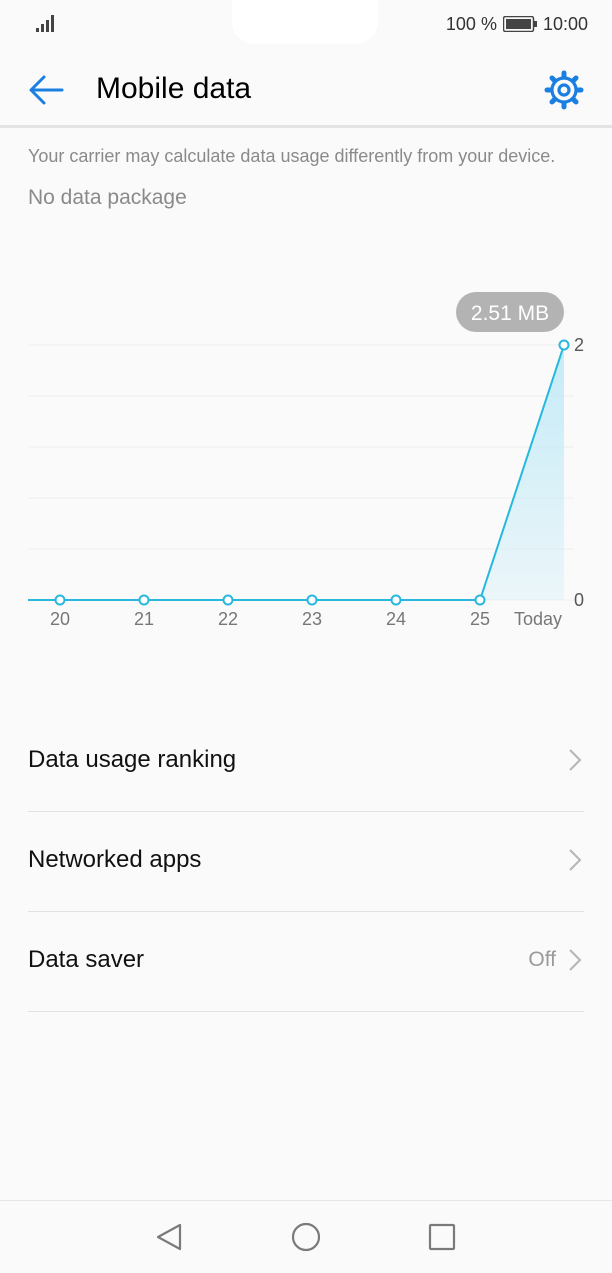  What do you see at coordinates (144, 619) in the screenshot?
I see `chart-x-tick-label: 21` at bounding box center [144, 619].